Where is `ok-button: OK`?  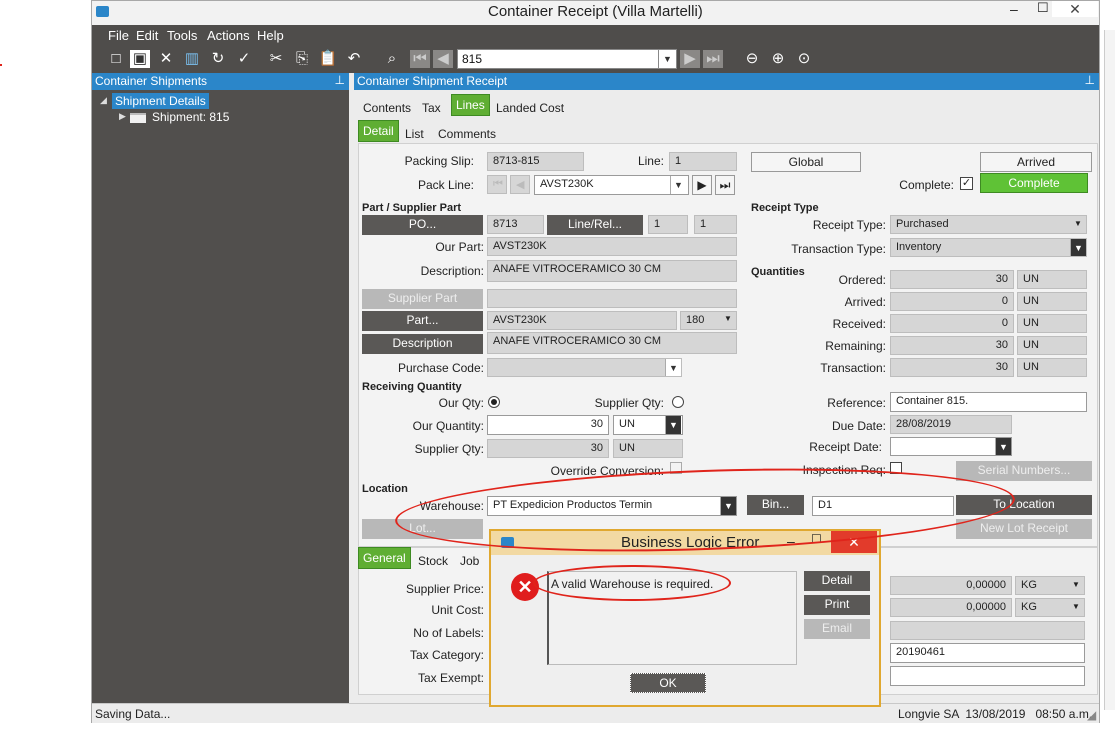
ok-button: OK is located at coordinates (668, 683).